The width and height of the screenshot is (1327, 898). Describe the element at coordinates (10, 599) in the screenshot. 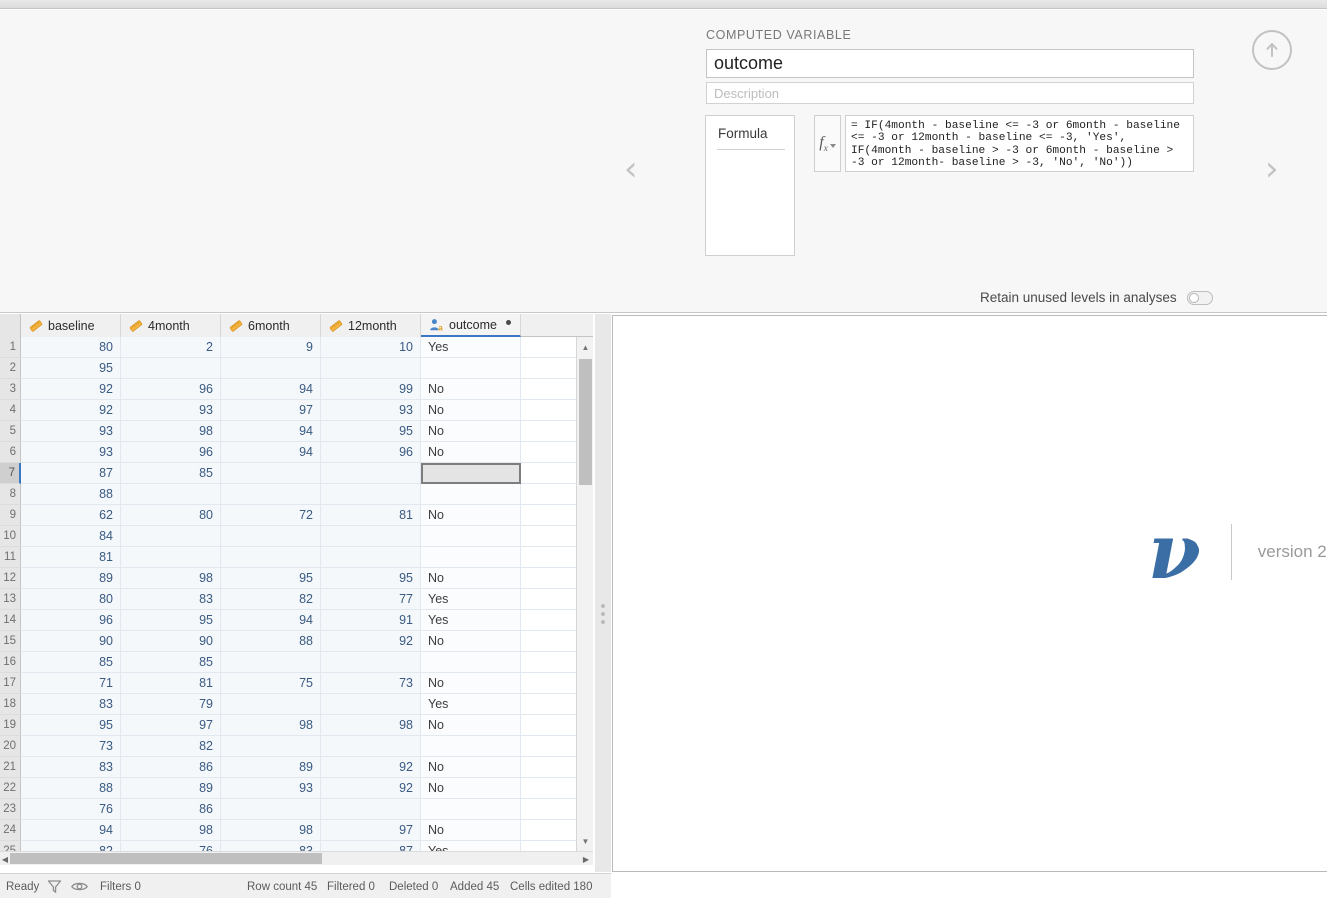

I see `row-header-13: 13` at that location.